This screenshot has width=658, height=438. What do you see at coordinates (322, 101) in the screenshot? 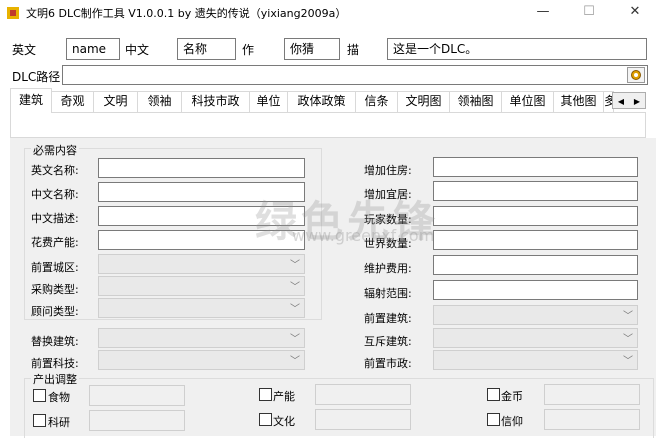
I see `tab-governments-policies: 政体政策` at bounding box center [322, 101].